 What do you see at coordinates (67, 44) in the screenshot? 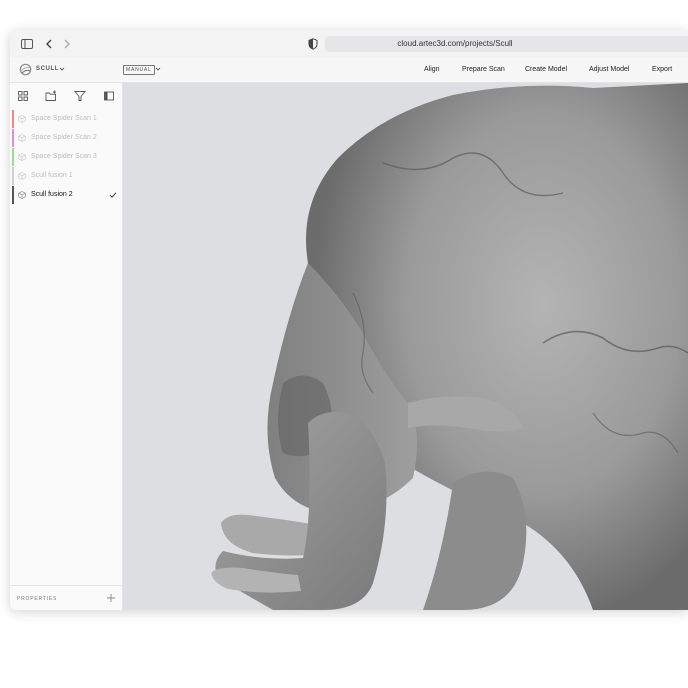
I see `forward-arrow-icon` at bounding box center [67, 44].